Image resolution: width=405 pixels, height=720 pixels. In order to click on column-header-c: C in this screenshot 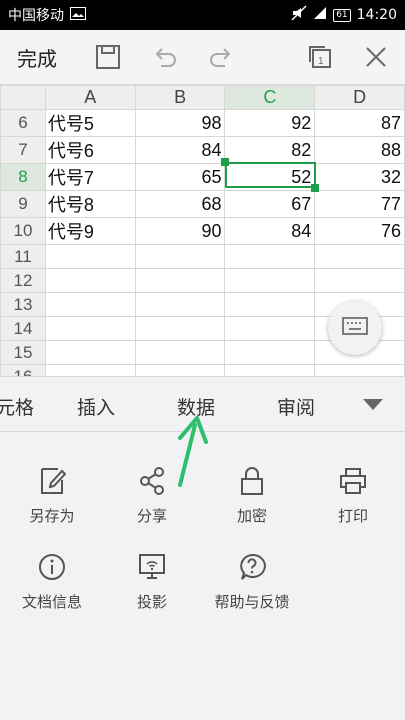, I will do `click(270, 97)`.